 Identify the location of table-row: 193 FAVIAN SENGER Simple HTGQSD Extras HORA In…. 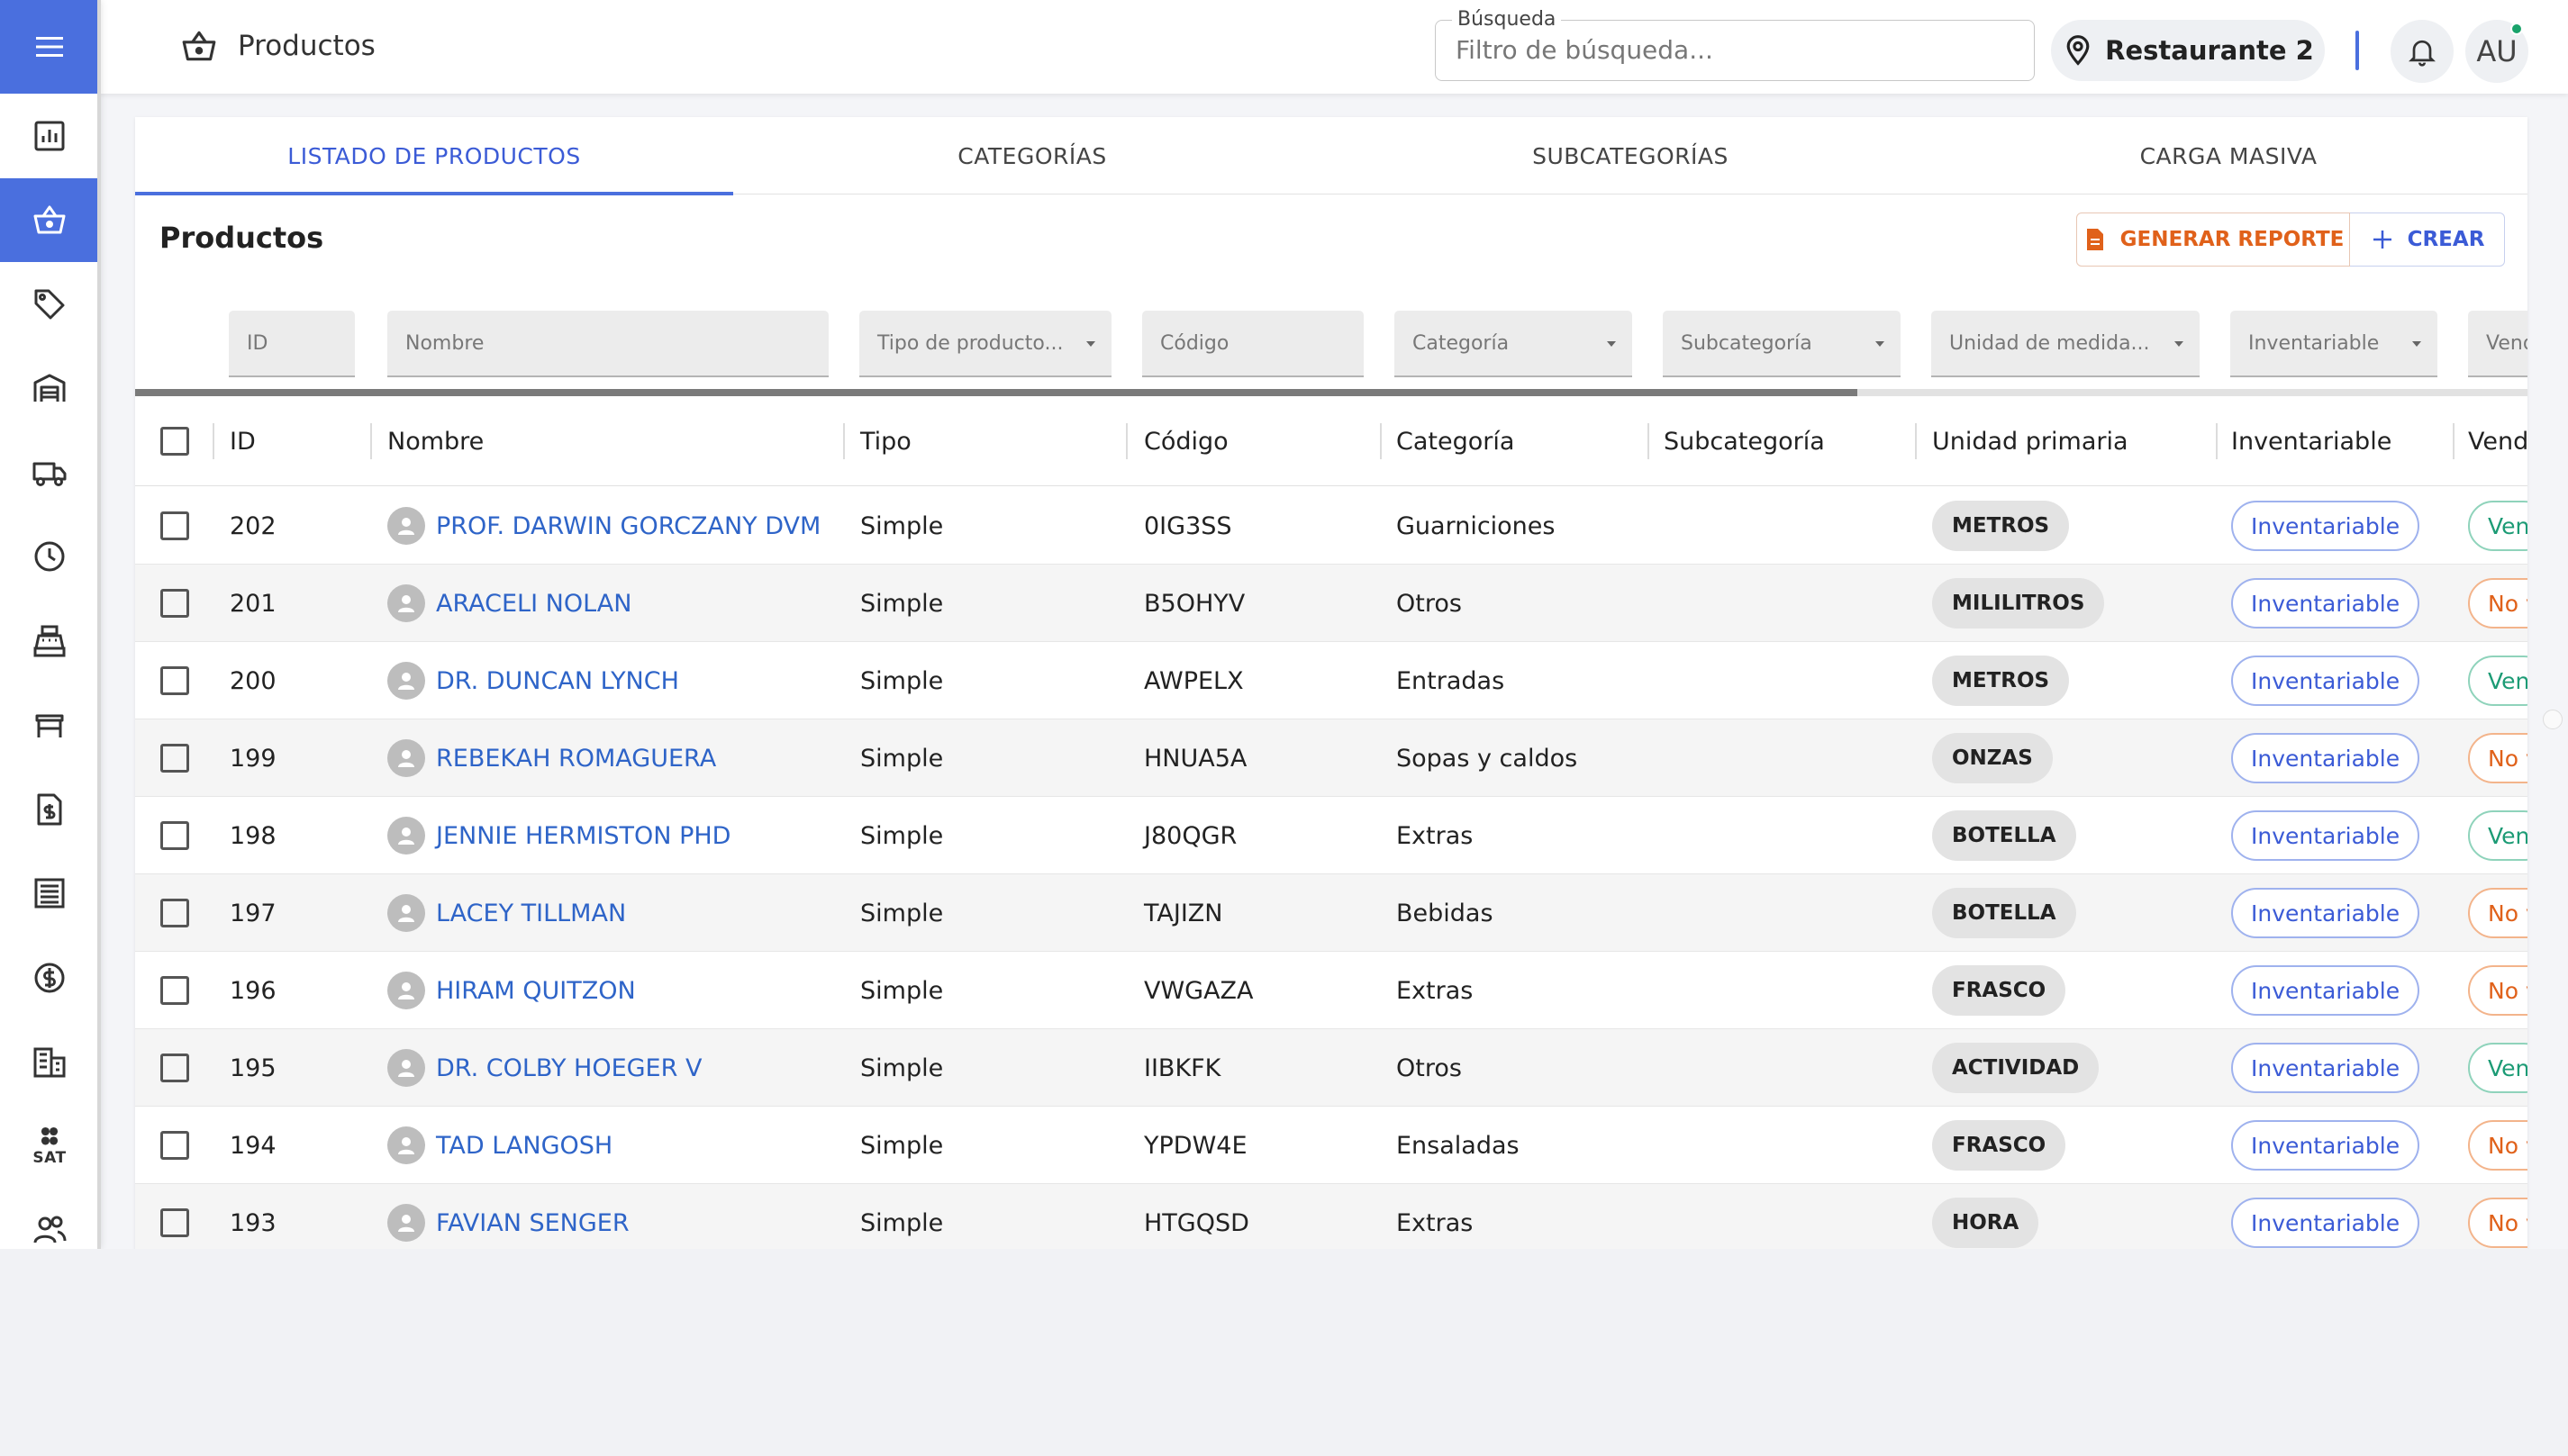
(1331, 1216).